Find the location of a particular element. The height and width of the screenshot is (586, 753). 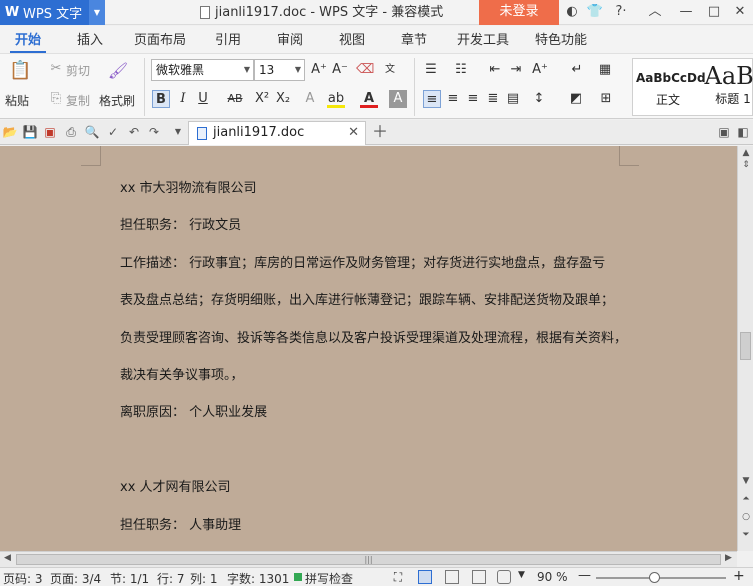

scroll-down-icon: ▼ is located at coordinates (746, 481).